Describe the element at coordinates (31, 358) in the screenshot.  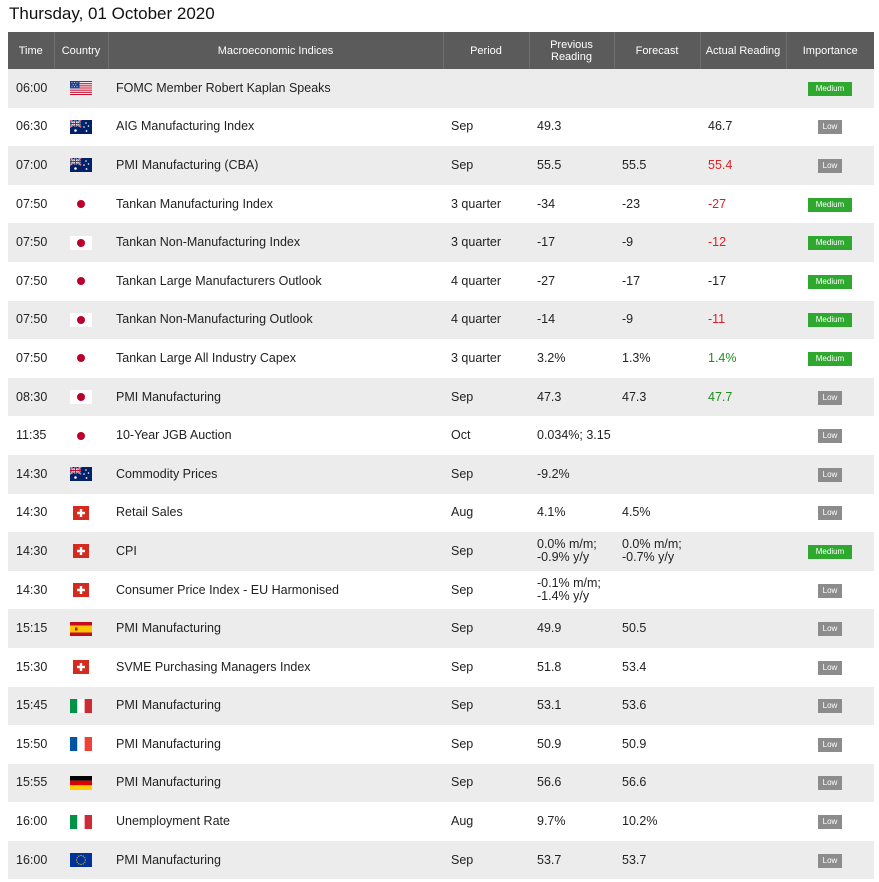
I see `cell-time: 07:50` at that location.